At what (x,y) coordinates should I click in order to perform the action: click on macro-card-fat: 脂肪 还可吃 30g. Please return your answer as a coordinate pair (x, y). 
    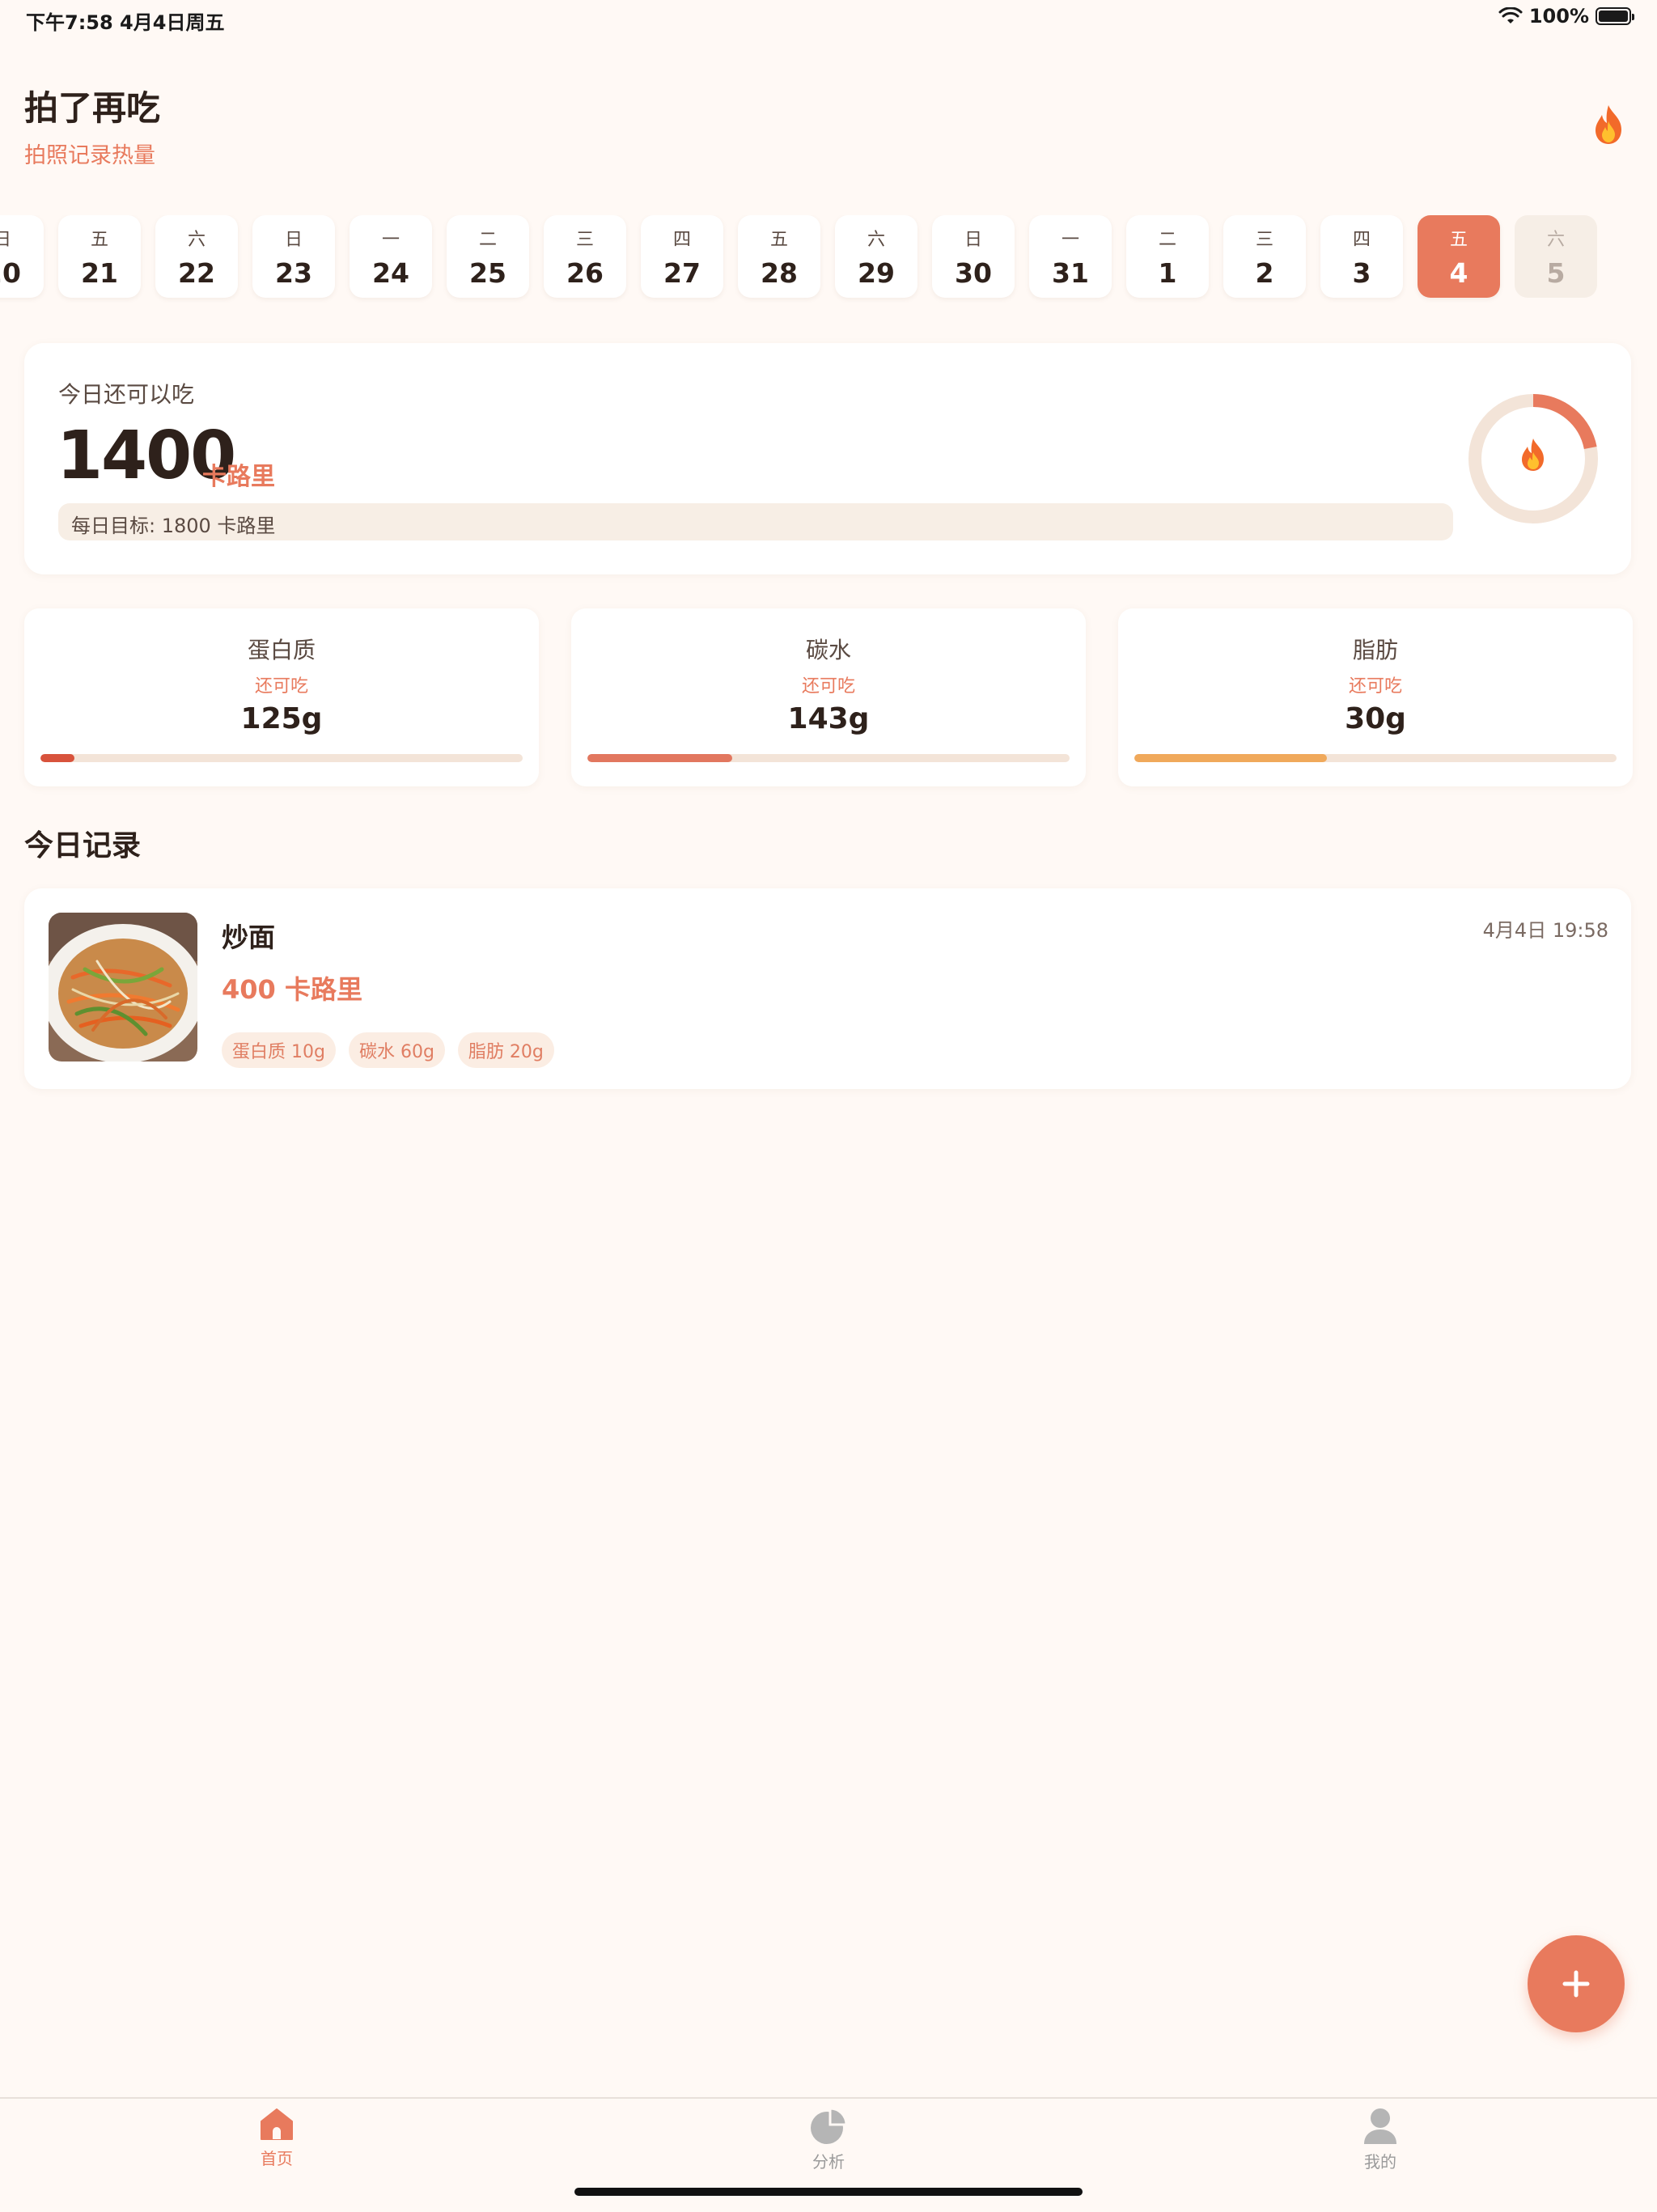
    Looking at the image, I should click on (1375, 697).